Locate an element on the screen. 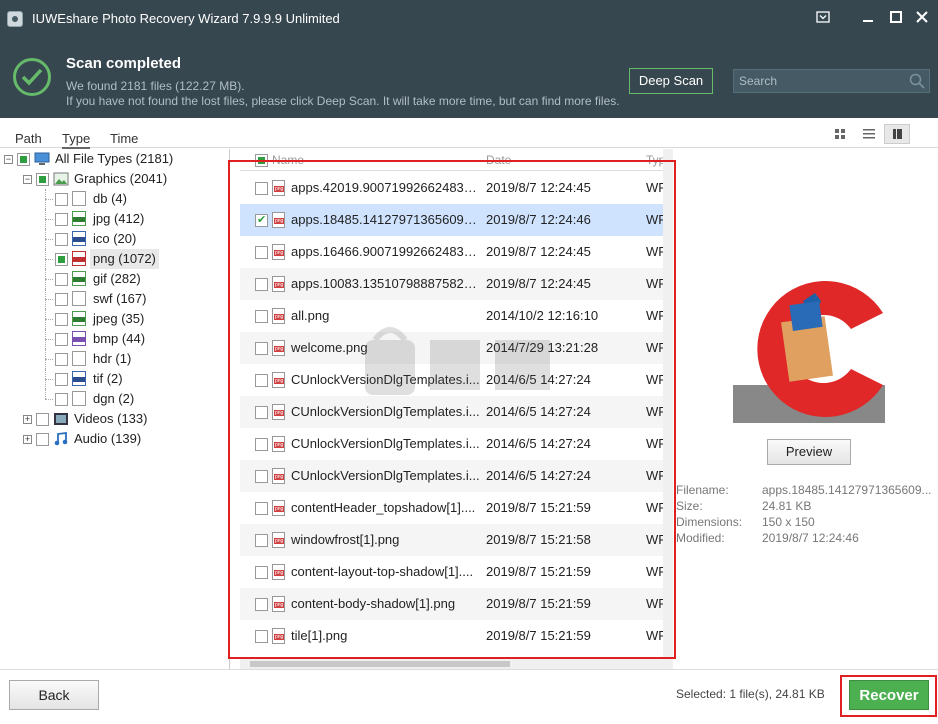 The image size is (938, 724). column-date: Date is located at coordinates (498, 160).